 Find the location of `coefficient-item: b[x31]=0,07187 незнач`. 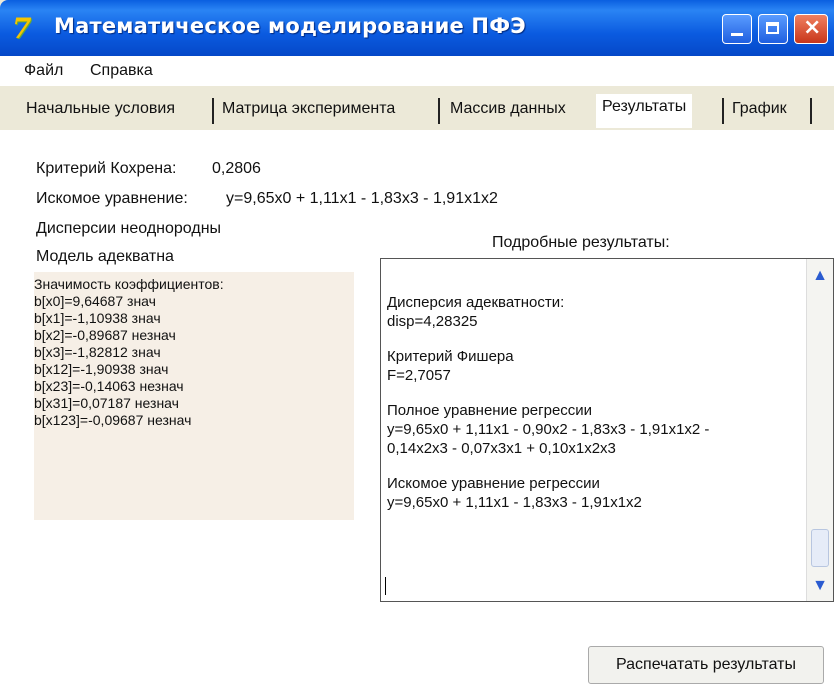

coefficient-item: b[x31]=0,07187 незнач is located at coordinates (106, 403).